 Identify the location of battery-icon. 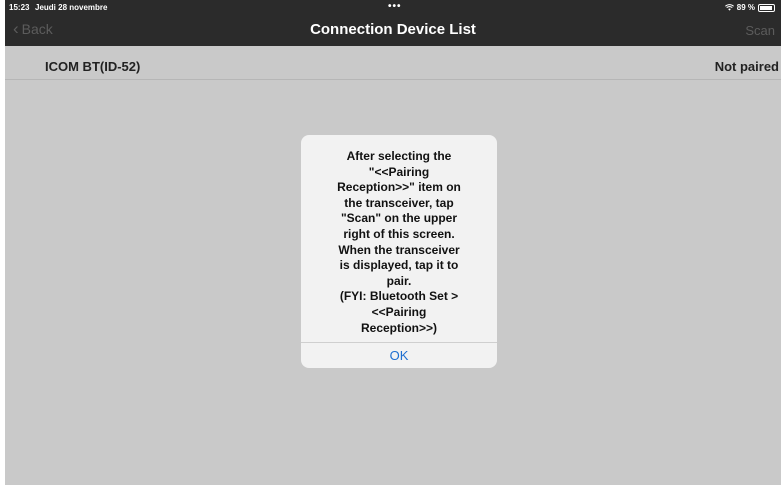
(766, 7).